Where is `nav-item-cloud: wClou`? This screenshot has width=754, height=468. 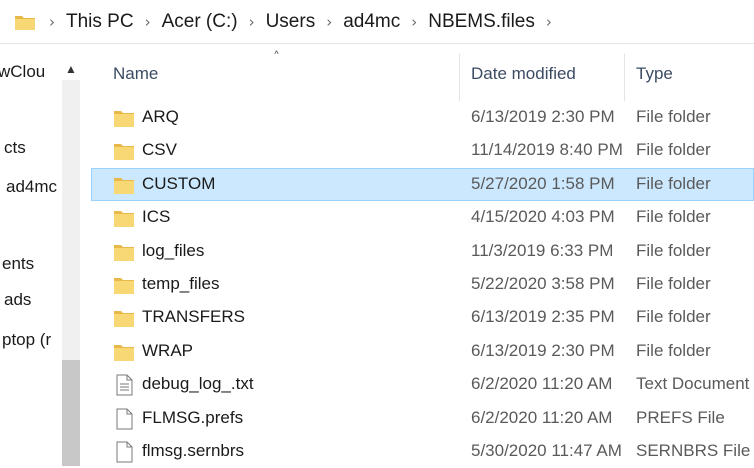 nav-item-cloud: wClou is located at coordinates (22, 72).